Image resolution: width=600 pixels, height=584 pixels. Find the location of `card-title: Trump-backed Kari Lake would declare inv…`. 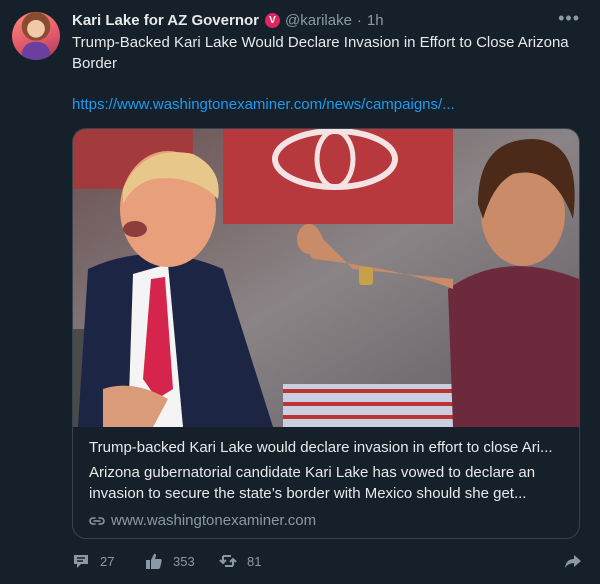

card-title: Trump-backed Kari Lake would declare inv… is located at coordinates (327, 447).